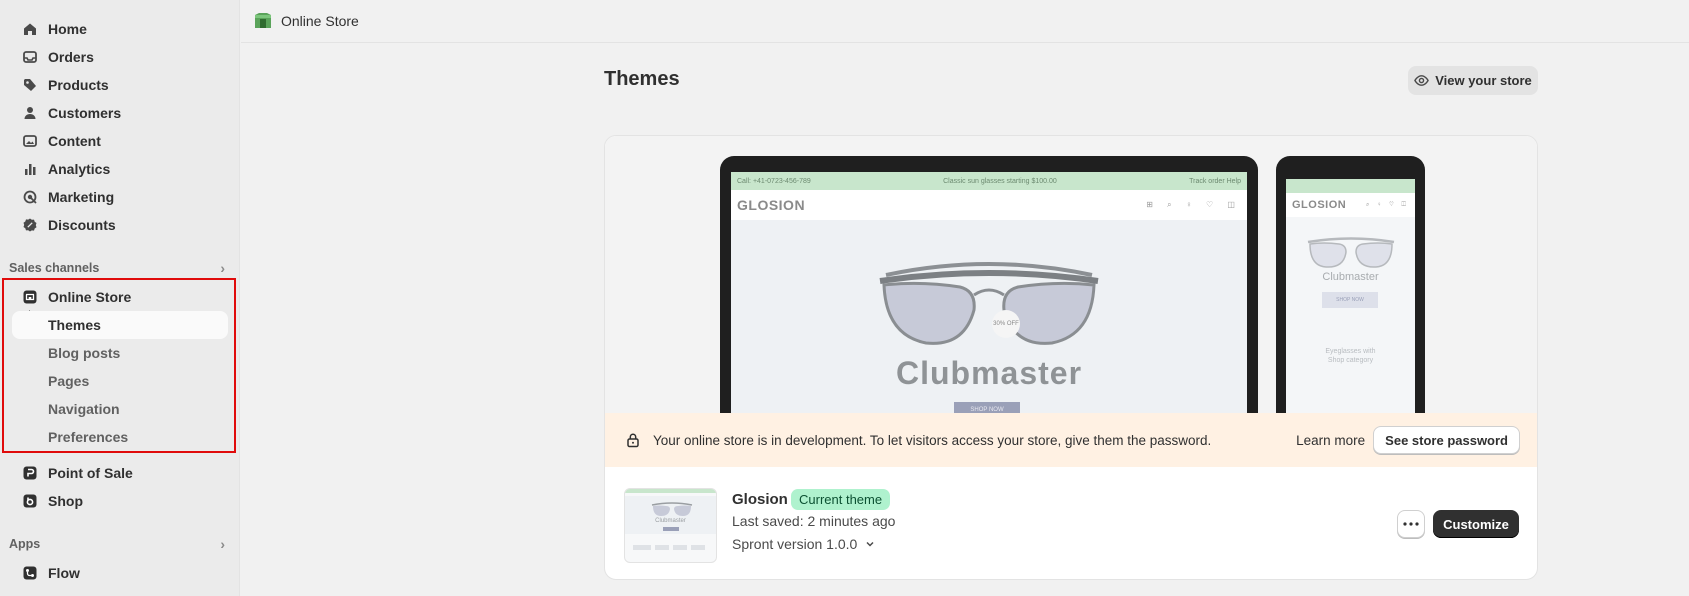 This screenshot has width=1689, height=596. I want to click on sidebar-item-pages: Pages, so click(120, 381).